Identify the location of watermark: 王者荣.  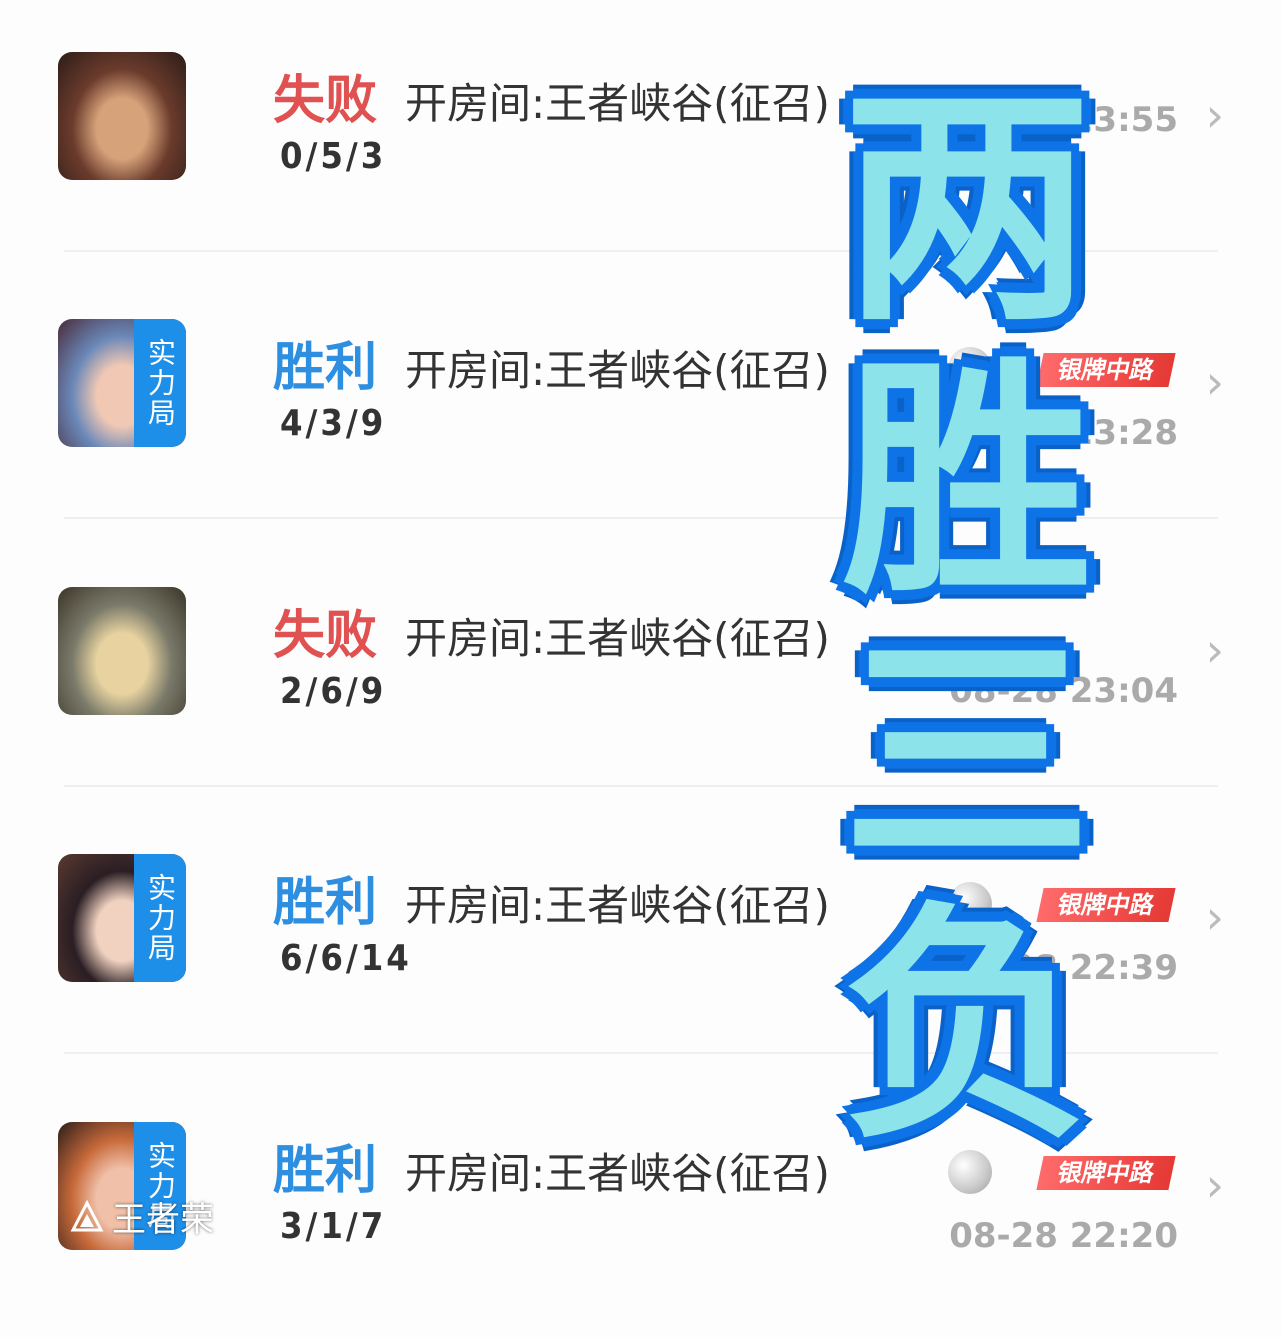
(142, 1216).